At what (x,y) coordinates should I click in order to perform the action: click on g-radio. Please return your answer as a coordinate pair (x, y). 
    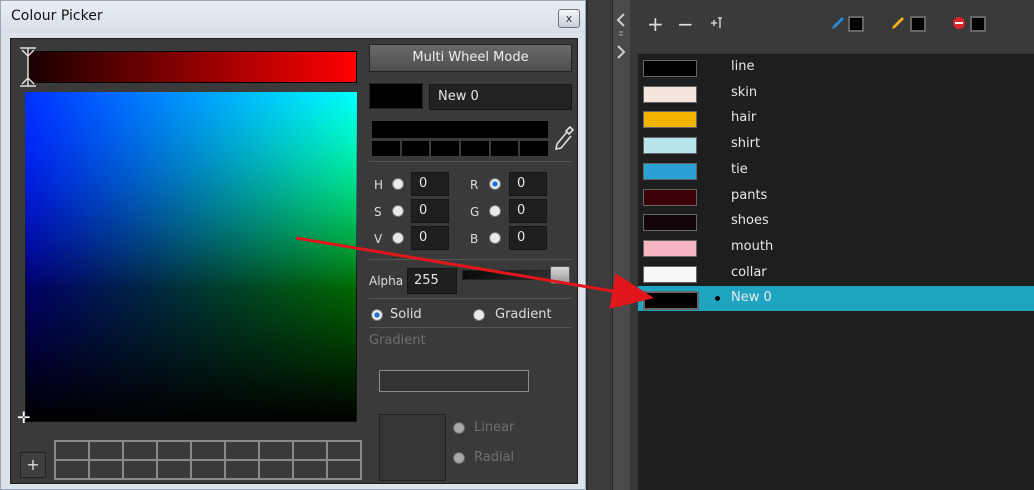
    Looking at the image, I should click on (495, 211).